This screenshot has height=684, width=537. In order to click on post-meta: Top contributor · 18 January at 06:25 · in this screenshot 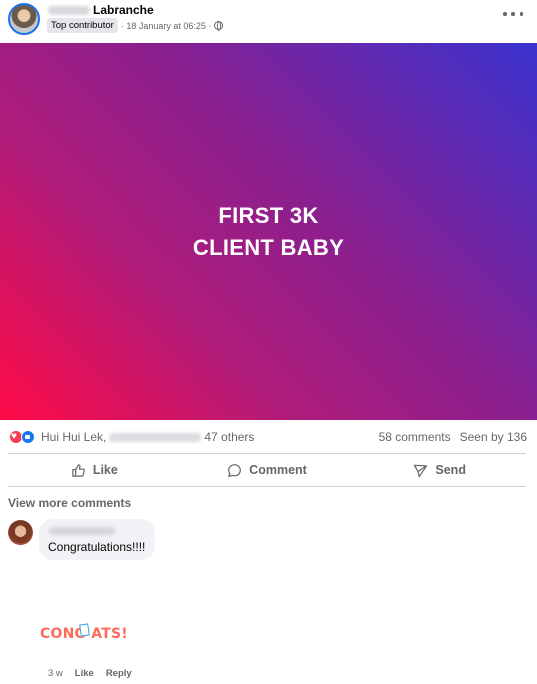, I will do `click(135, 25)`.